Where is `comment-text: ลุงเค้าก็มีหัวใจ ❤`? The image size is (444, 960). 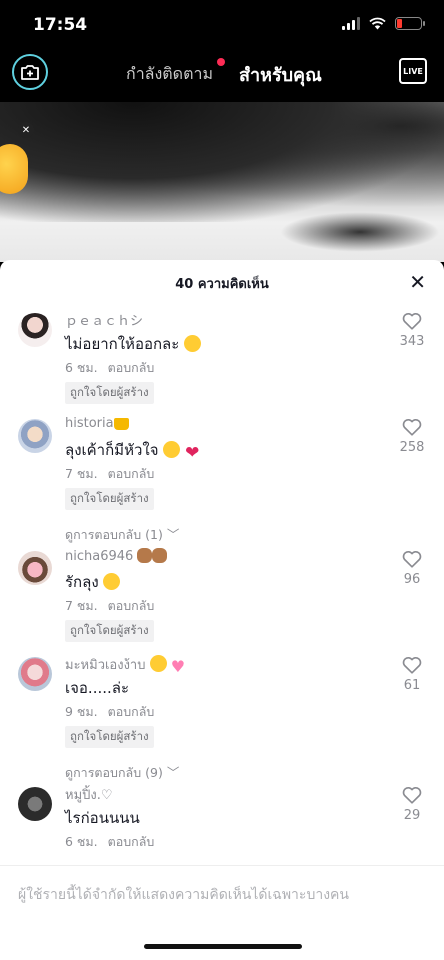 comment-text: ลุงเค้าก็มีหัวใจ ❤ is located at coordinates (132, 452).